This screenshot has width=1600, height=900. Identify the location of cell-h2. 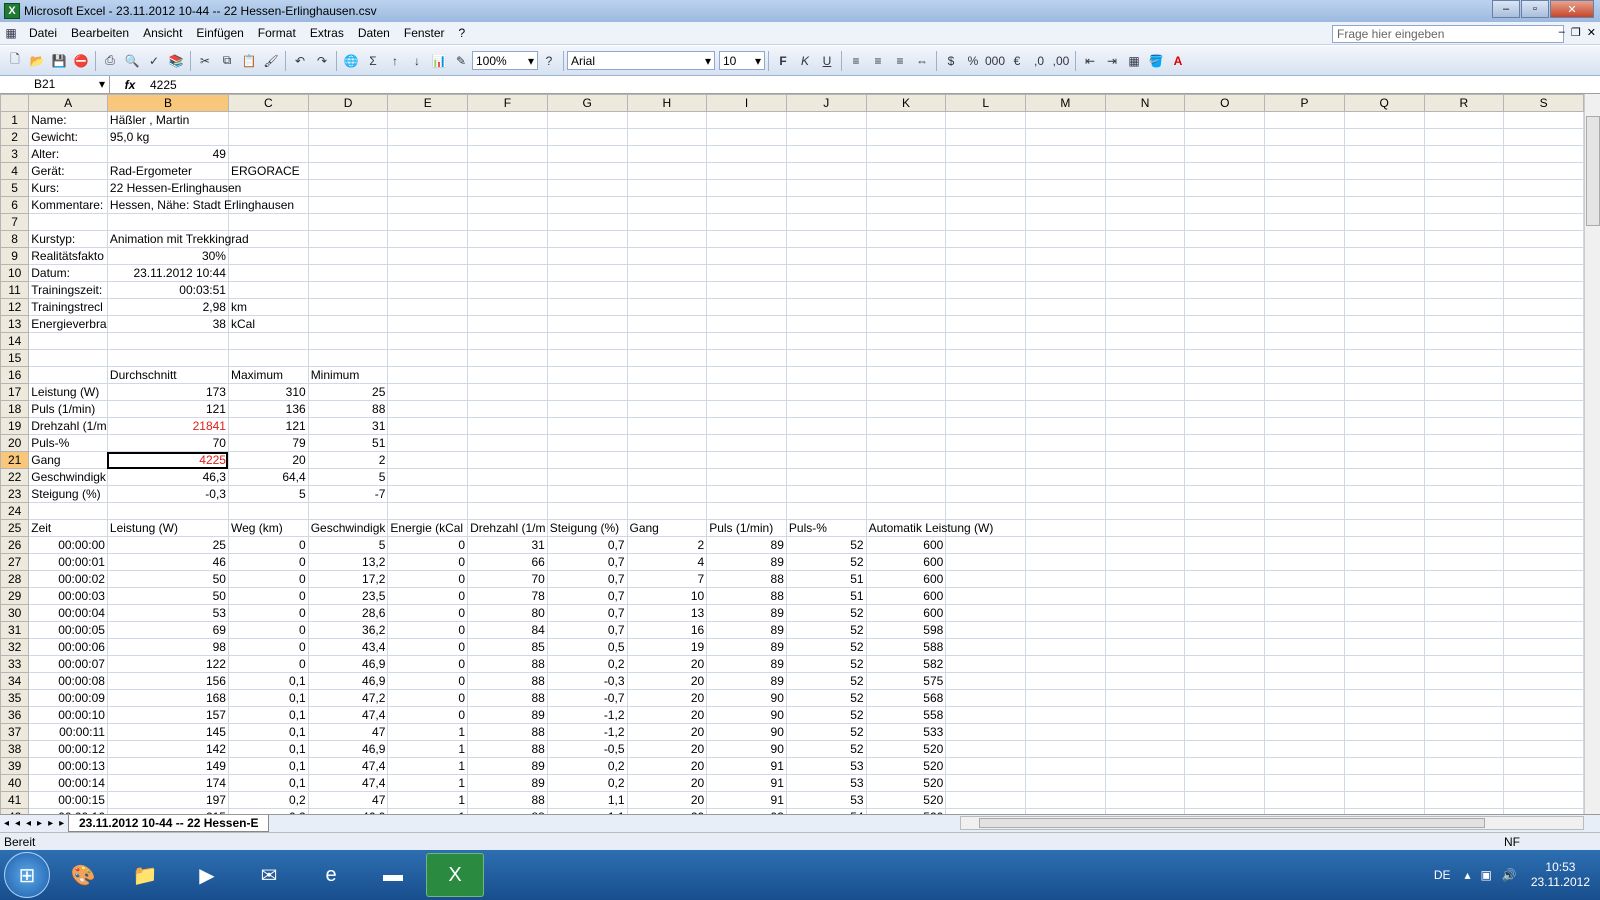
(667, 137).